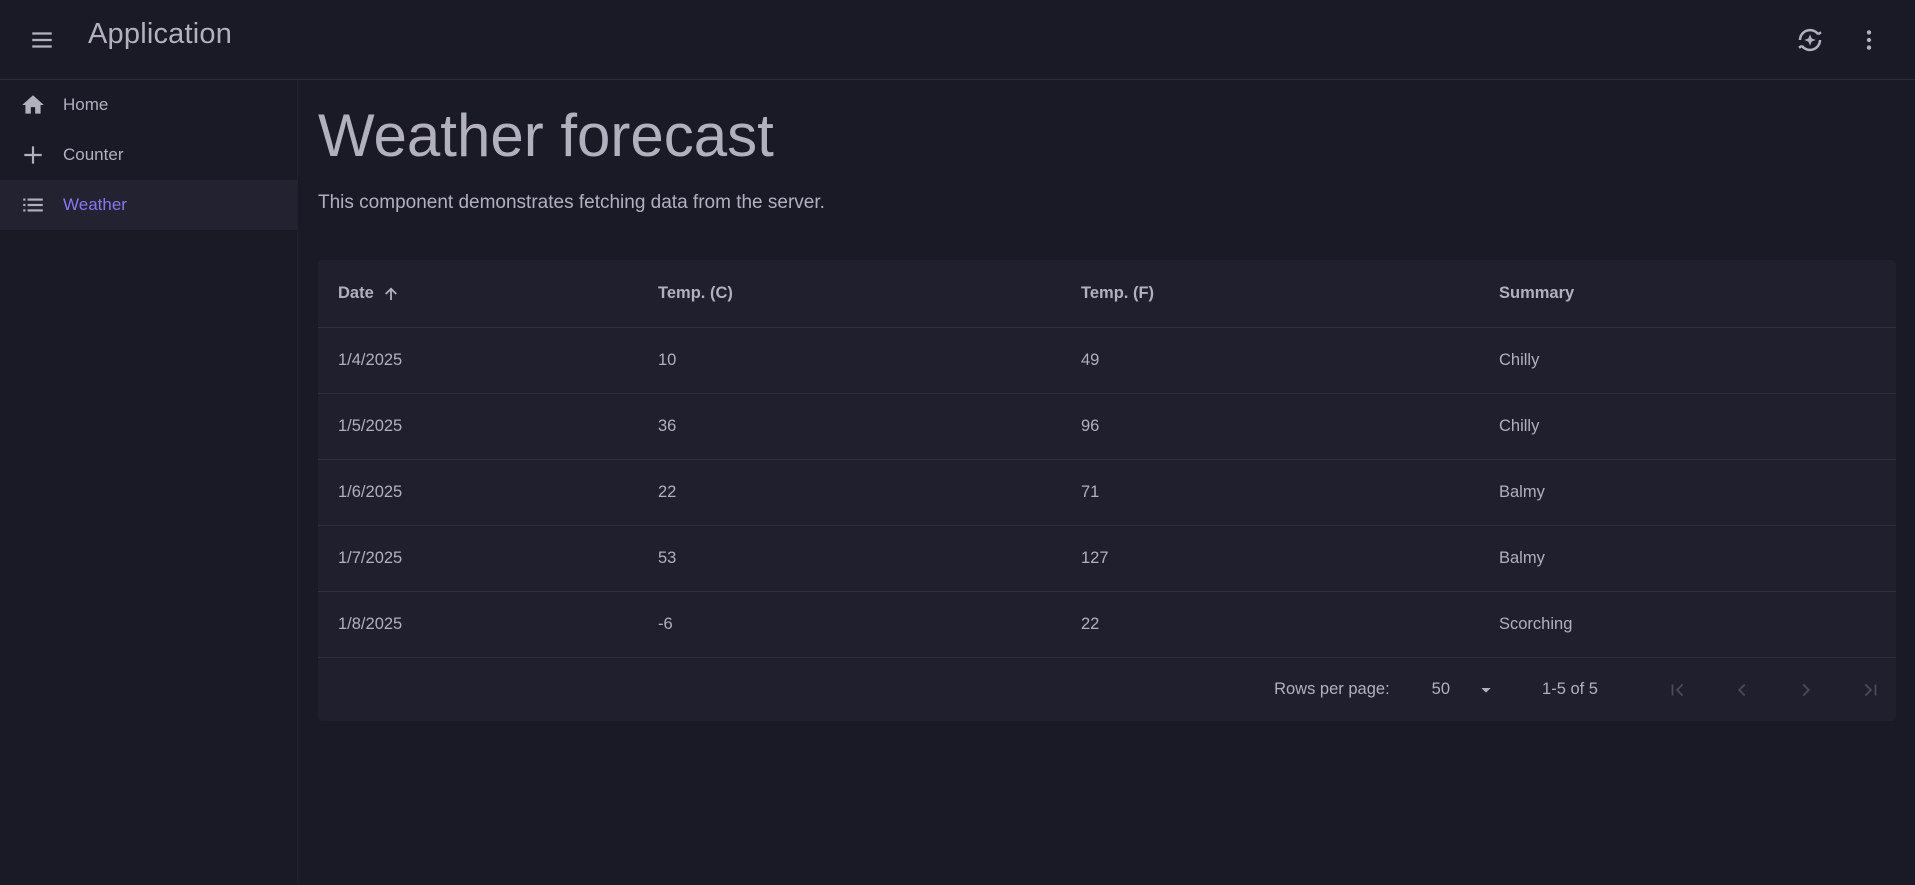 Image resolution: width=1915 pixels, height=885 pixels. I want to click on app-title: Application, so click(160, 34).